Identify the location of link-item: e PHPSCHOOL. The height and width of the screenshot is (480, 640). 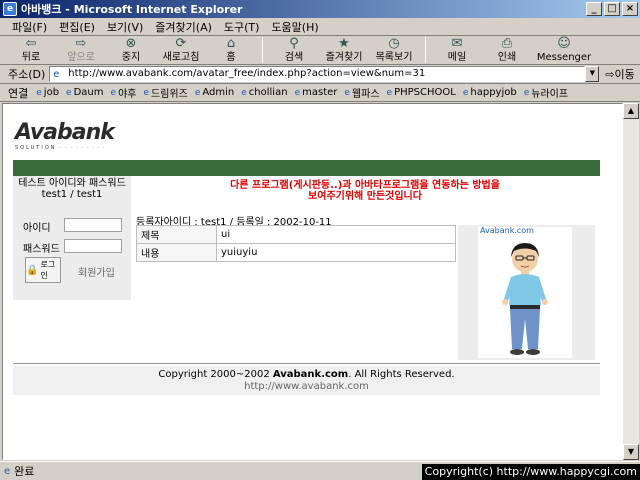
(421, 92).